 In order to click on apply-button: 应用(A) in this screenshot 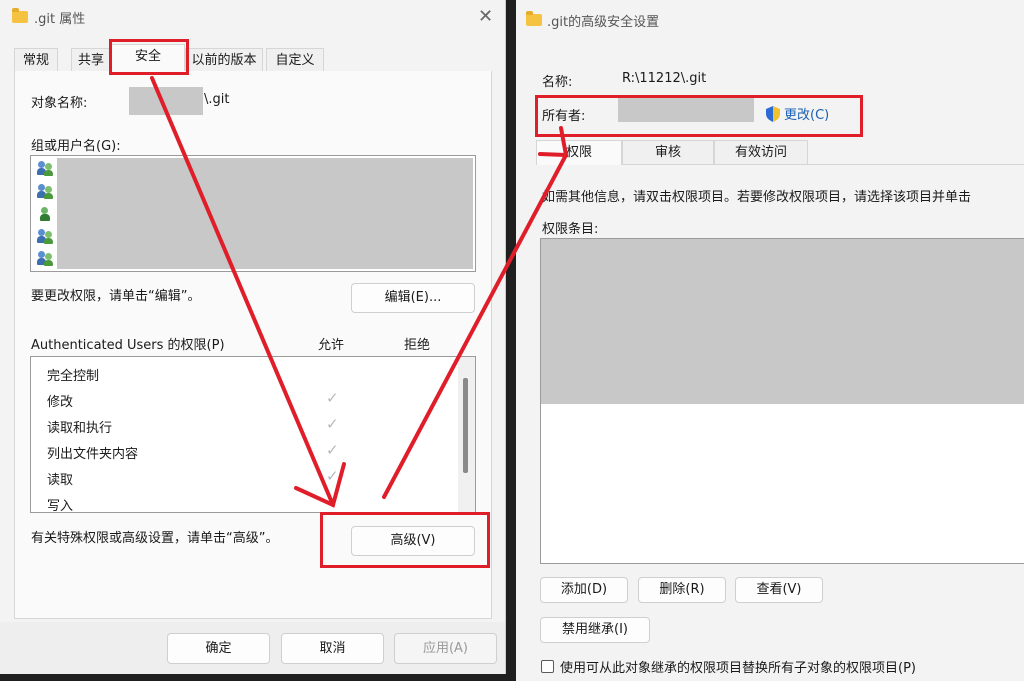, I will do `click(445, 648)`.